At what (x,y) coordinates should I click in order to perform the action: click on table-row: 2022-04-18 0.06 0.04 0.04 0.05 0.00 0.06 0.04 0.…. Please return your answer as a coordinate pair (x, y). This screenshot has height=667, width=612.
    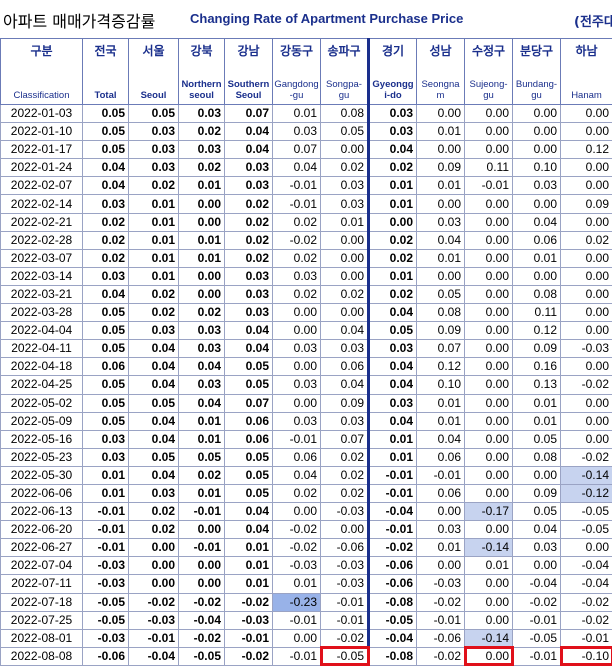
    Looking at the image, I should click on (306, 367).